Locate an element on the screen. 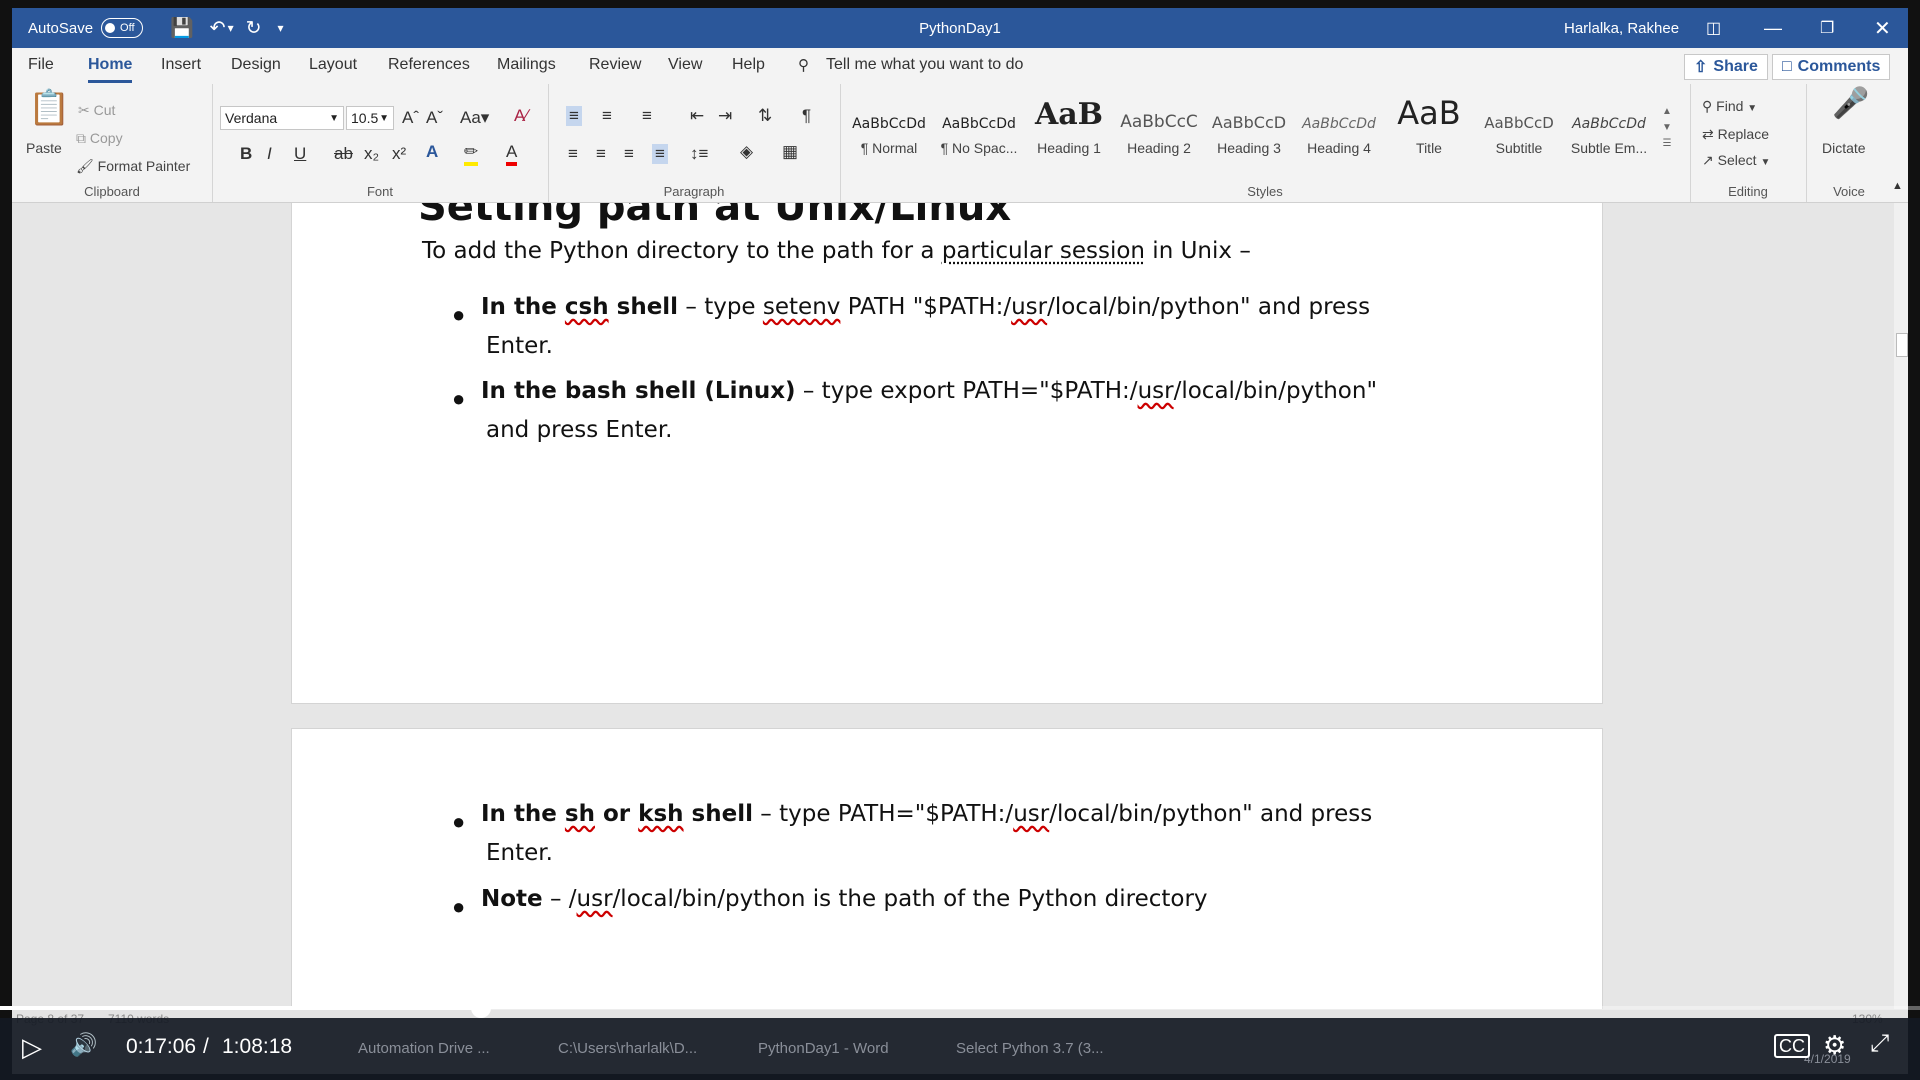 This screenshot has height=1080, width=1920. change-case-icon: Aa▾ is located at coordinates (474, 118).